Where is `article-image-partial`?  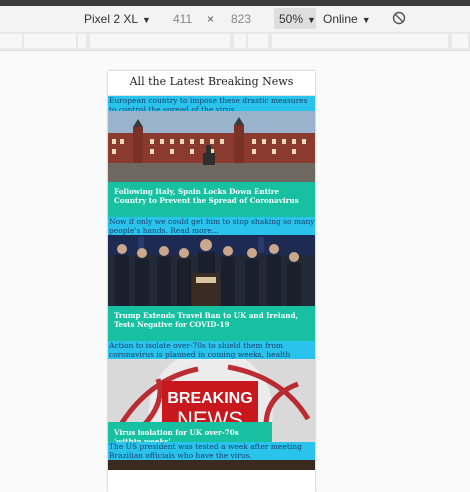
article-image-partial is located at coordinates (211, 465).